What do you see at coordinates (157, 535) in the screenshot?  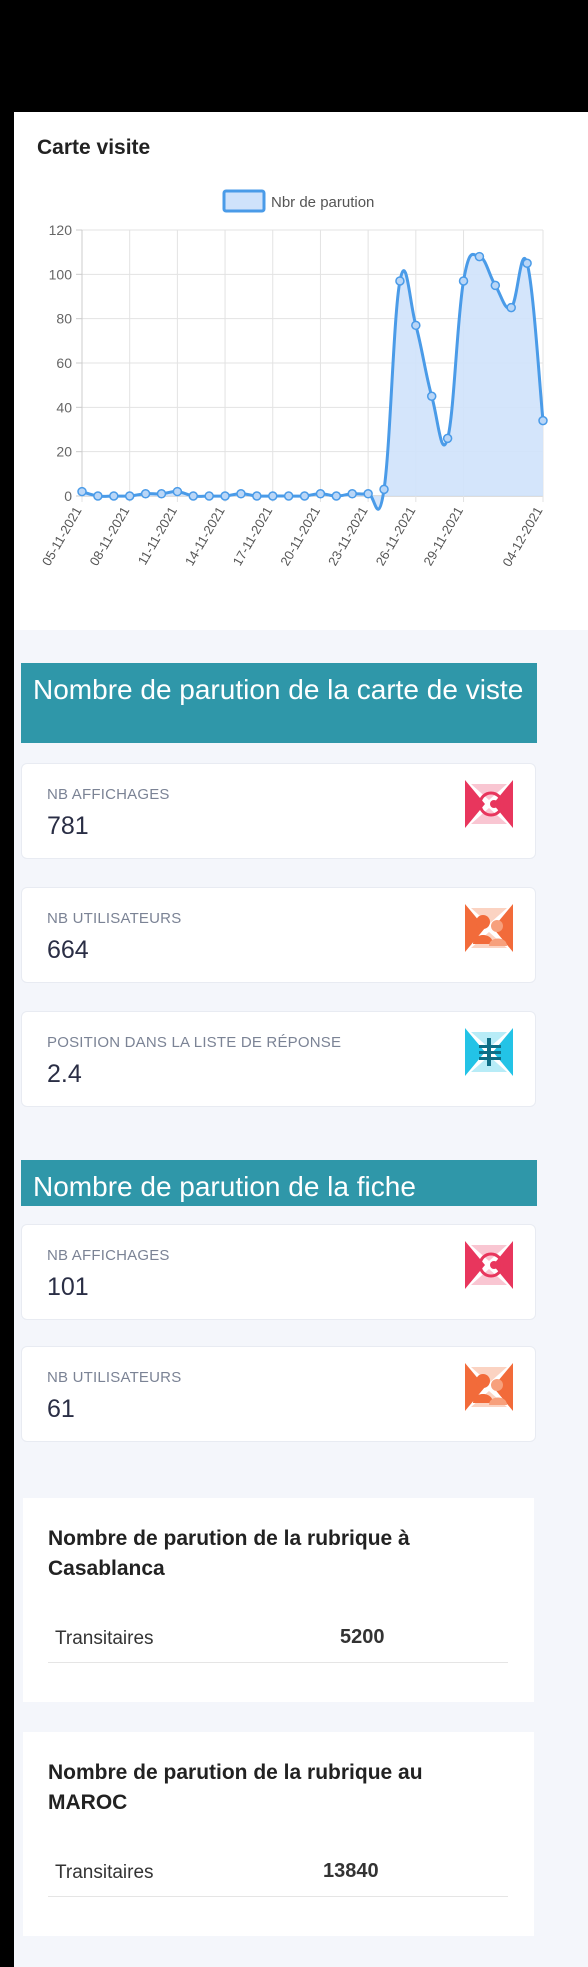 I see `x-tick-label: 11-11-2021` at bounding box center [157, 535].